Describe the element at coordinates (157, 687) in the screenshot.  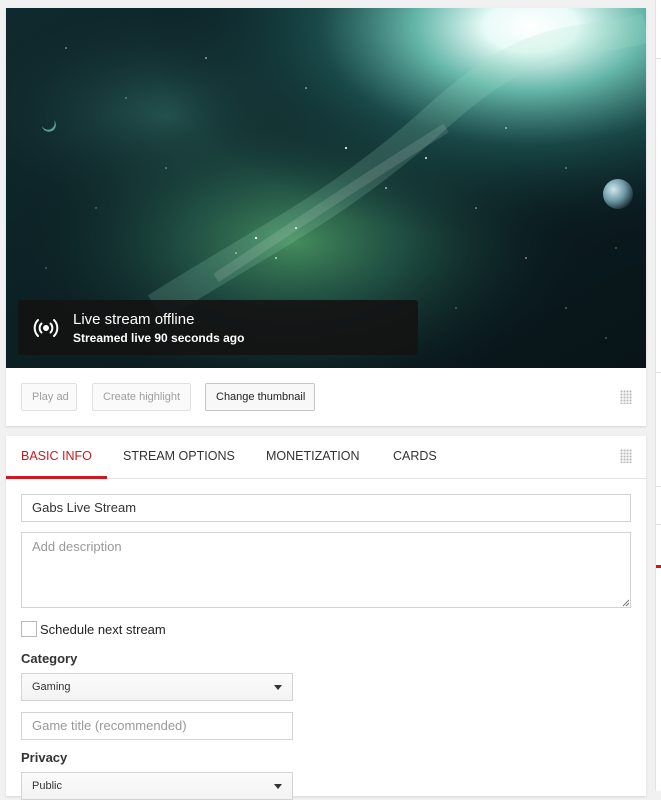
I see `category-select: Gaming` at that location.